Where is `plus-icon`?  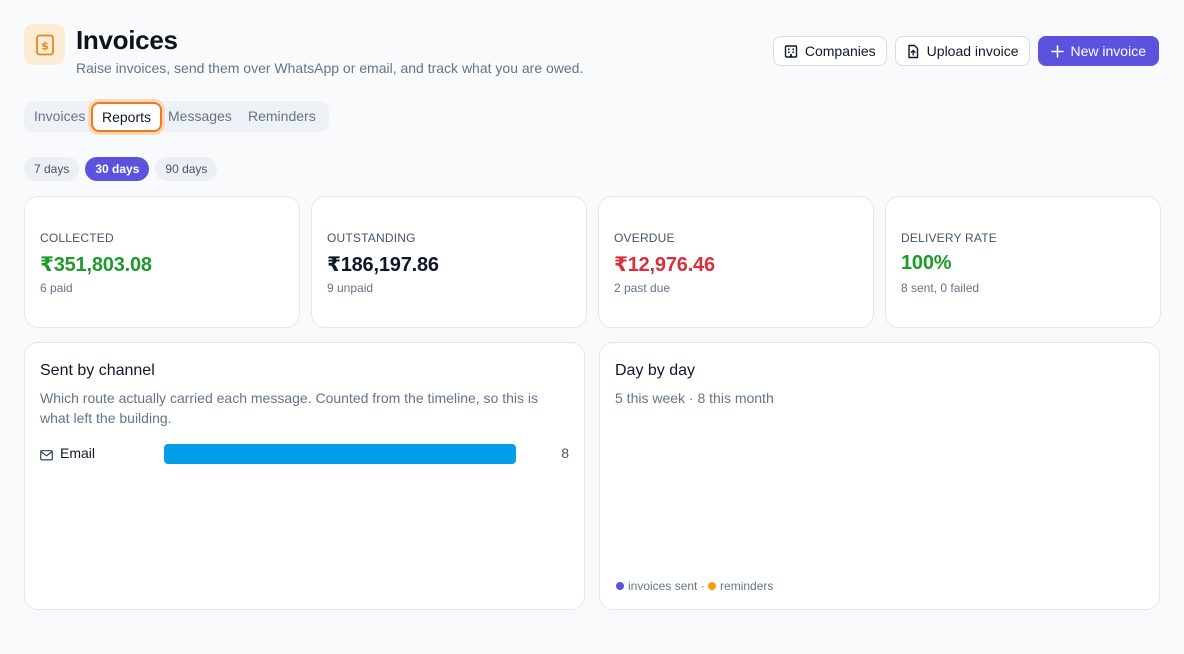
plus-icon is located at coordinates (1057, 51).